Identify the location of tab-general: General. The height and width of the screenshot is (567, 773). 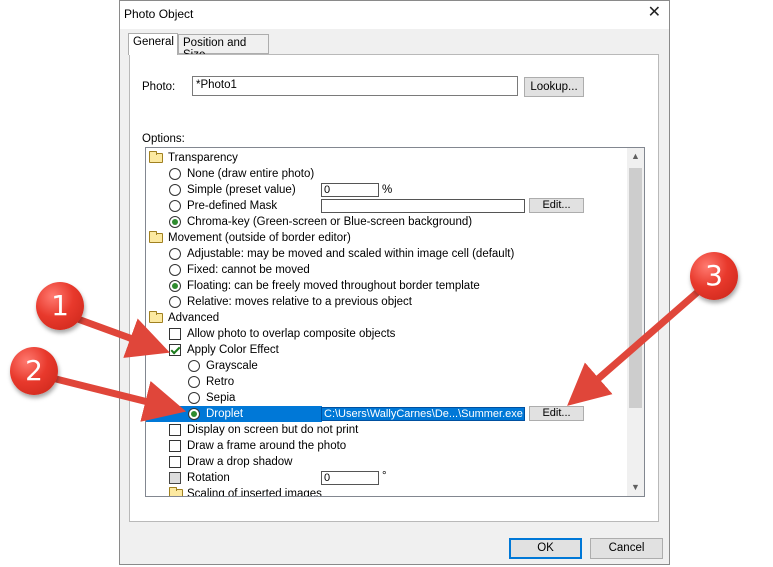
(153, 44).